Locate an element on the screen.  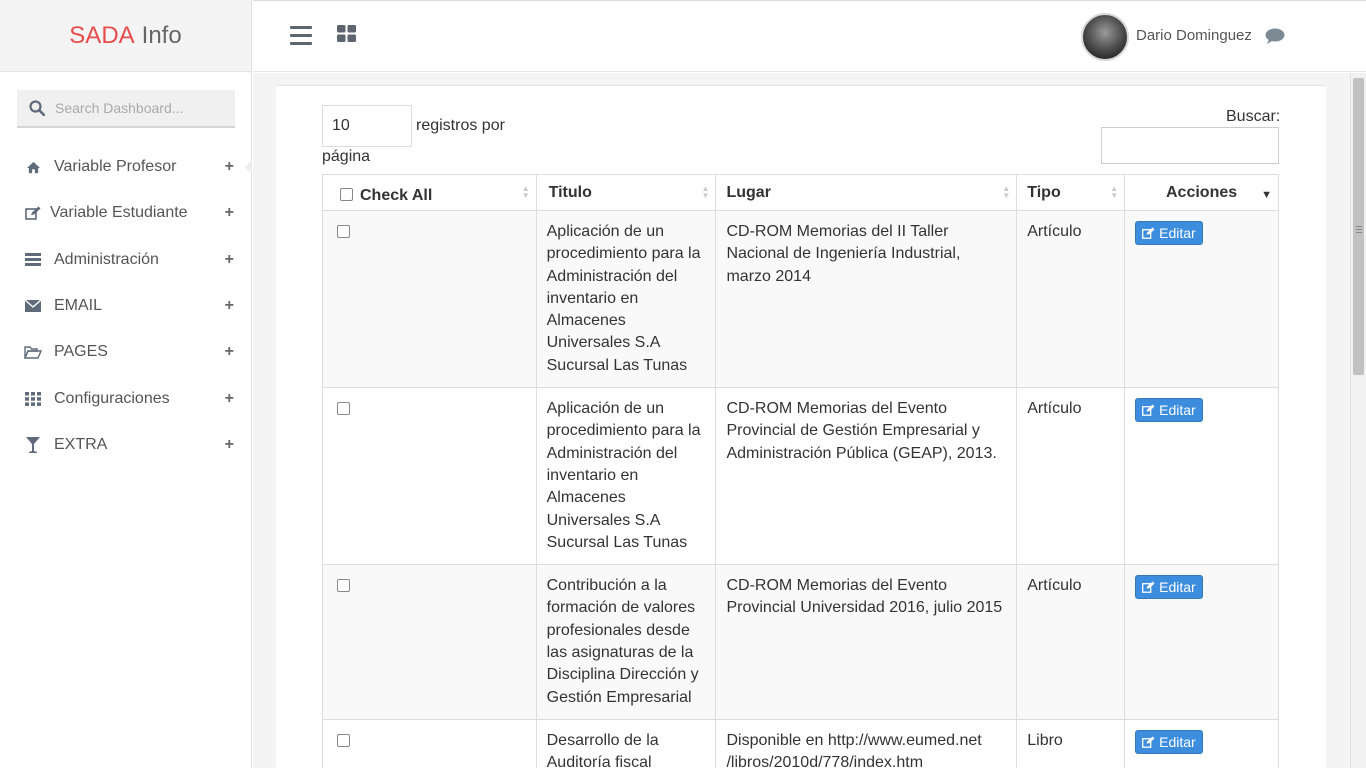
page-scrollbar is located at coordinates (1358, 420).